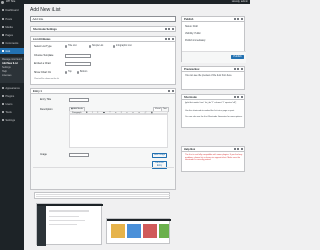 Image resolution: width=320 pixels, height=250 pixels. I want to click on radio-chart-top: Top, so click(68, 72).